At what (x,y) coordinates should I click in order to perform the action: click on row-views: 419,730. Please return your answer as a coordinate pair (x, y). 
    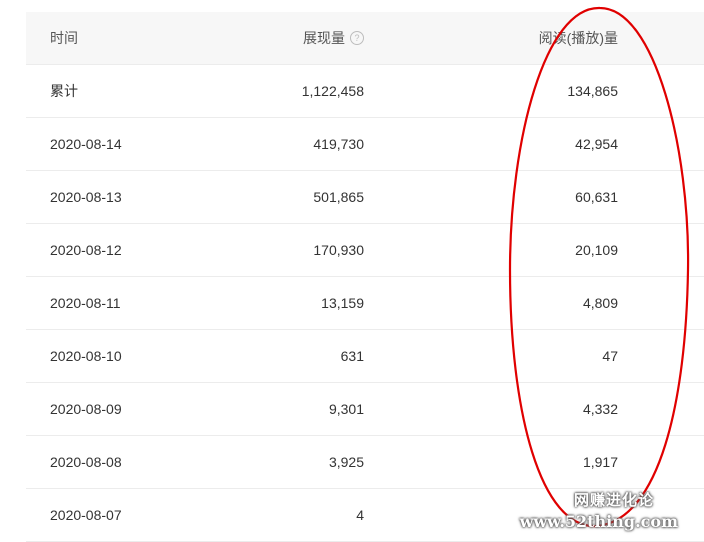
    Looking at the image, I should click on (338, 144).